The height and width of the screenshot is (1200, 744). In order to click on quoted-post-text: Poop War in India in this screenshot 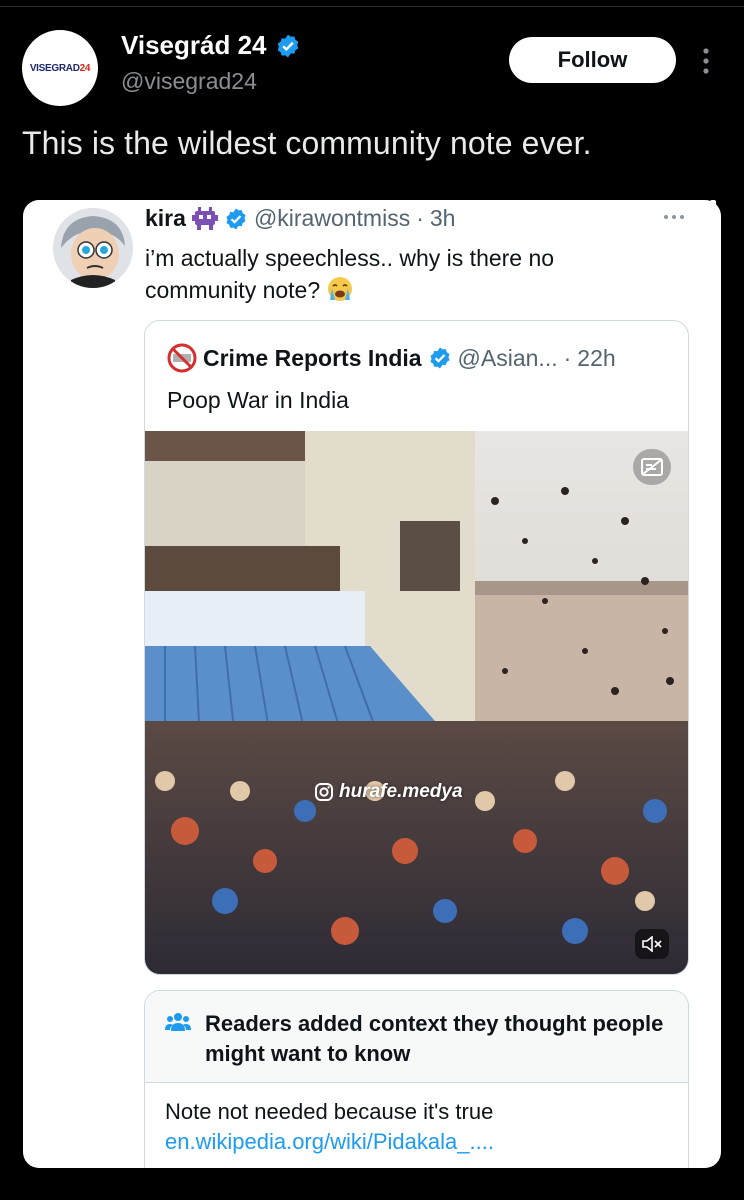, I will do `click(258, 400)`.